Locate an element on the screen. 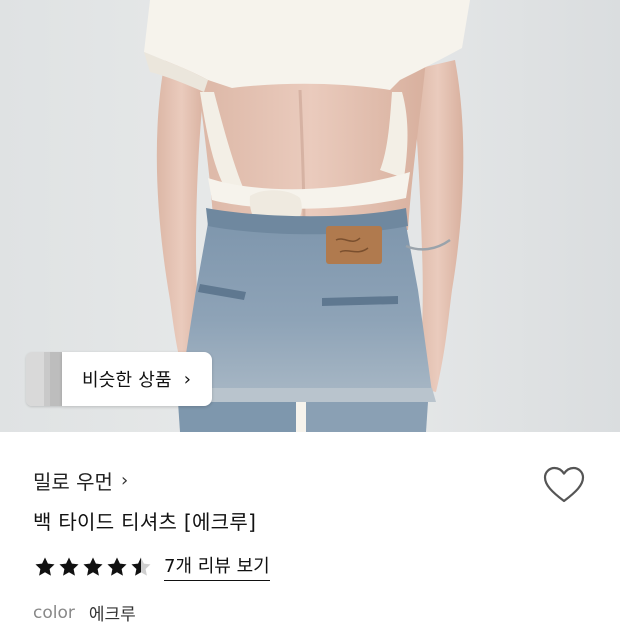  rating-row: 7개 리뷰 보기 is located at coordinates (152, 566).